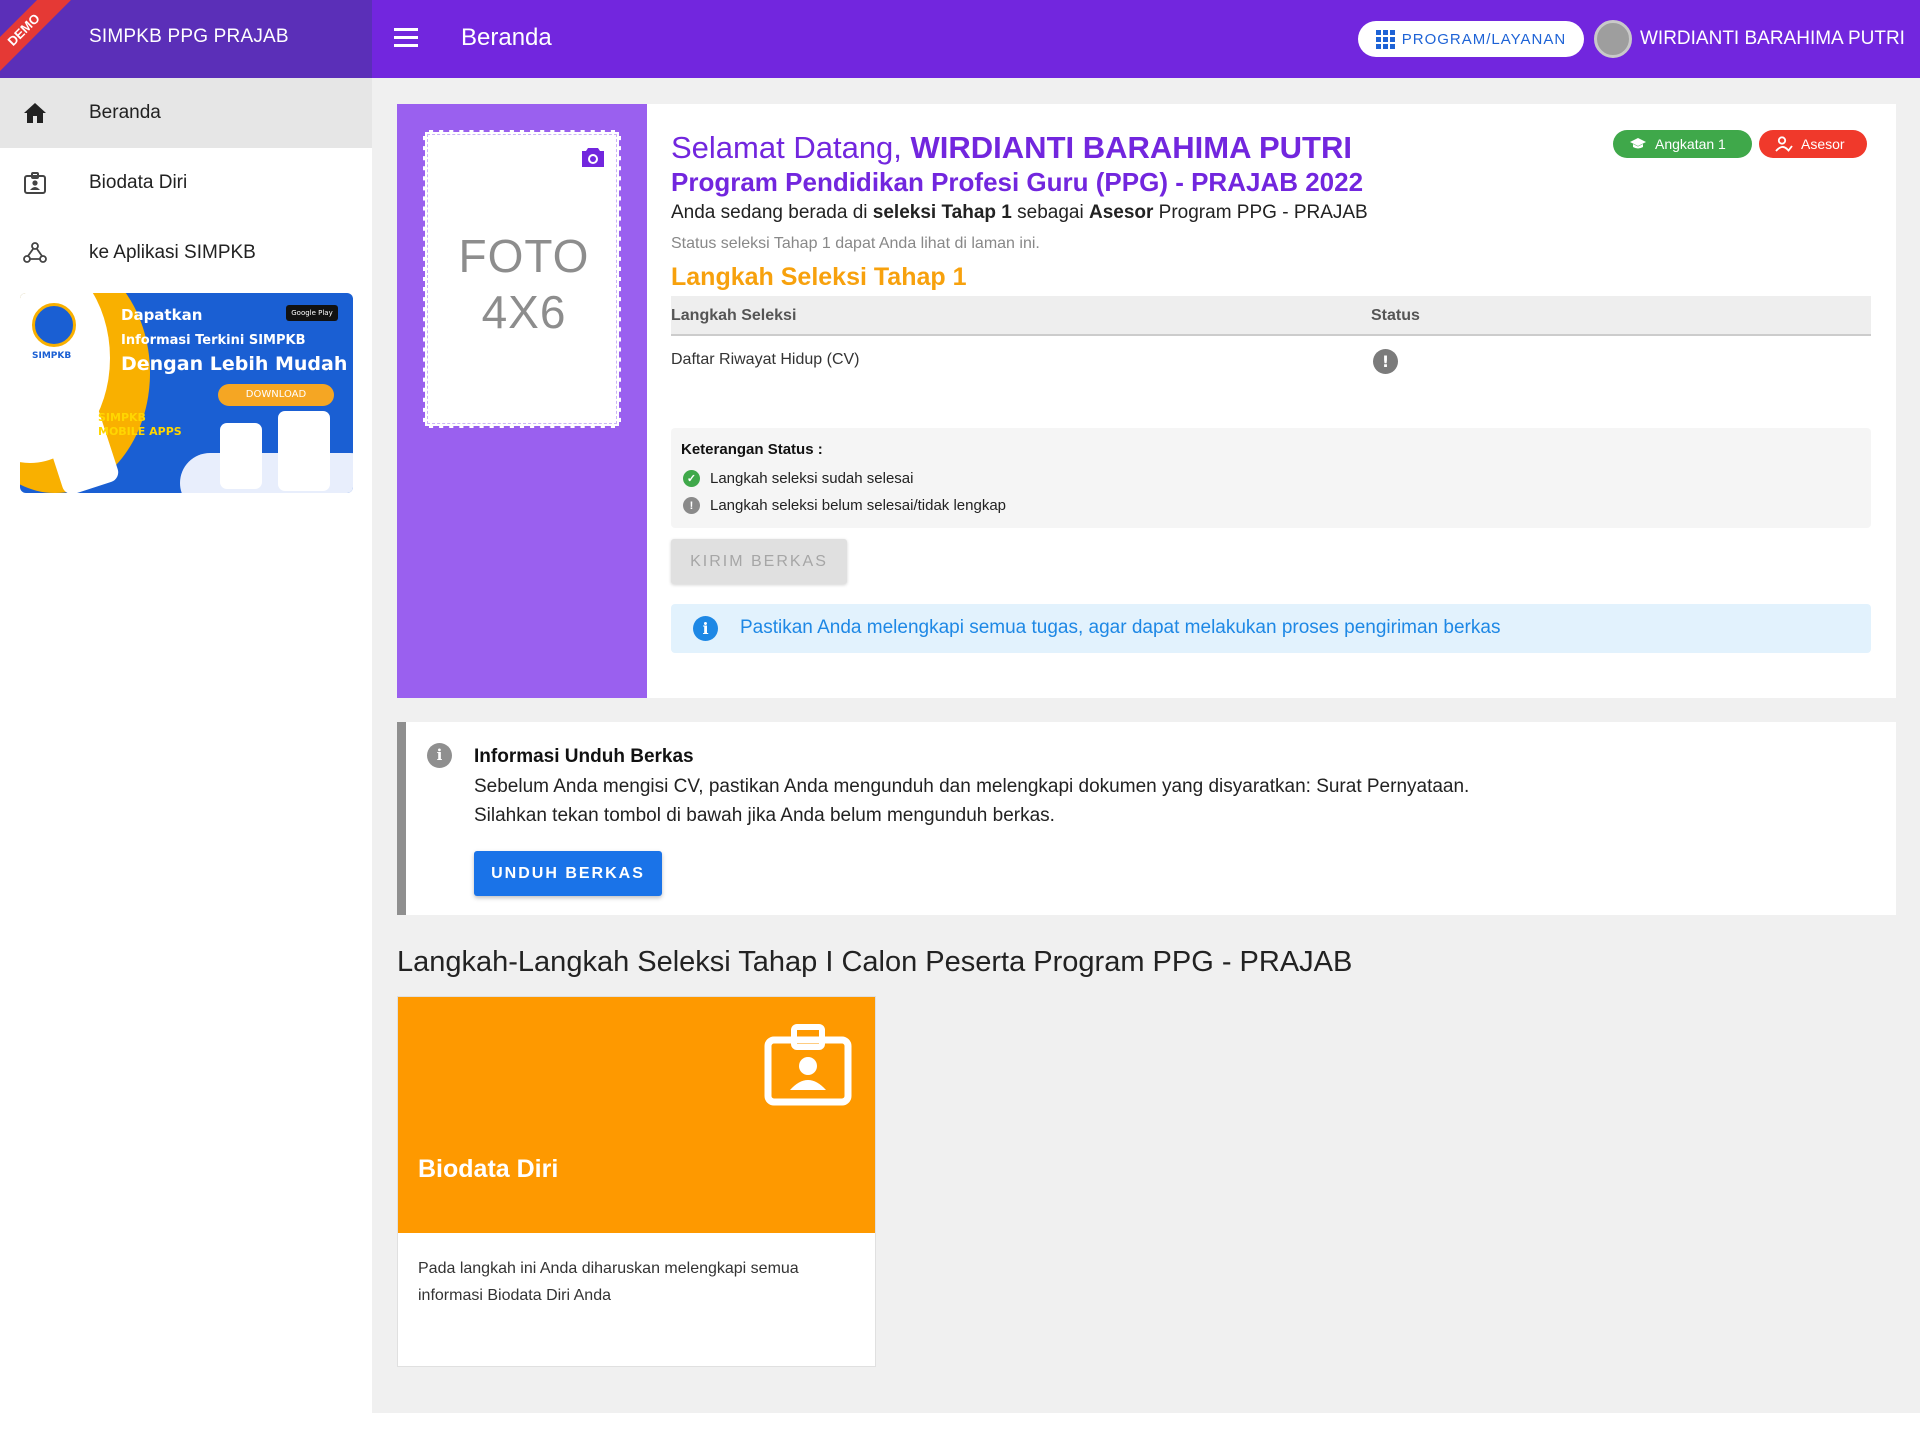 The height and width of the screenshot is (1442, 1920). Describe the element at coordinates (524, 284) in the screenshot. I see `photo-placeholder: FOTO 4X6` at that location.